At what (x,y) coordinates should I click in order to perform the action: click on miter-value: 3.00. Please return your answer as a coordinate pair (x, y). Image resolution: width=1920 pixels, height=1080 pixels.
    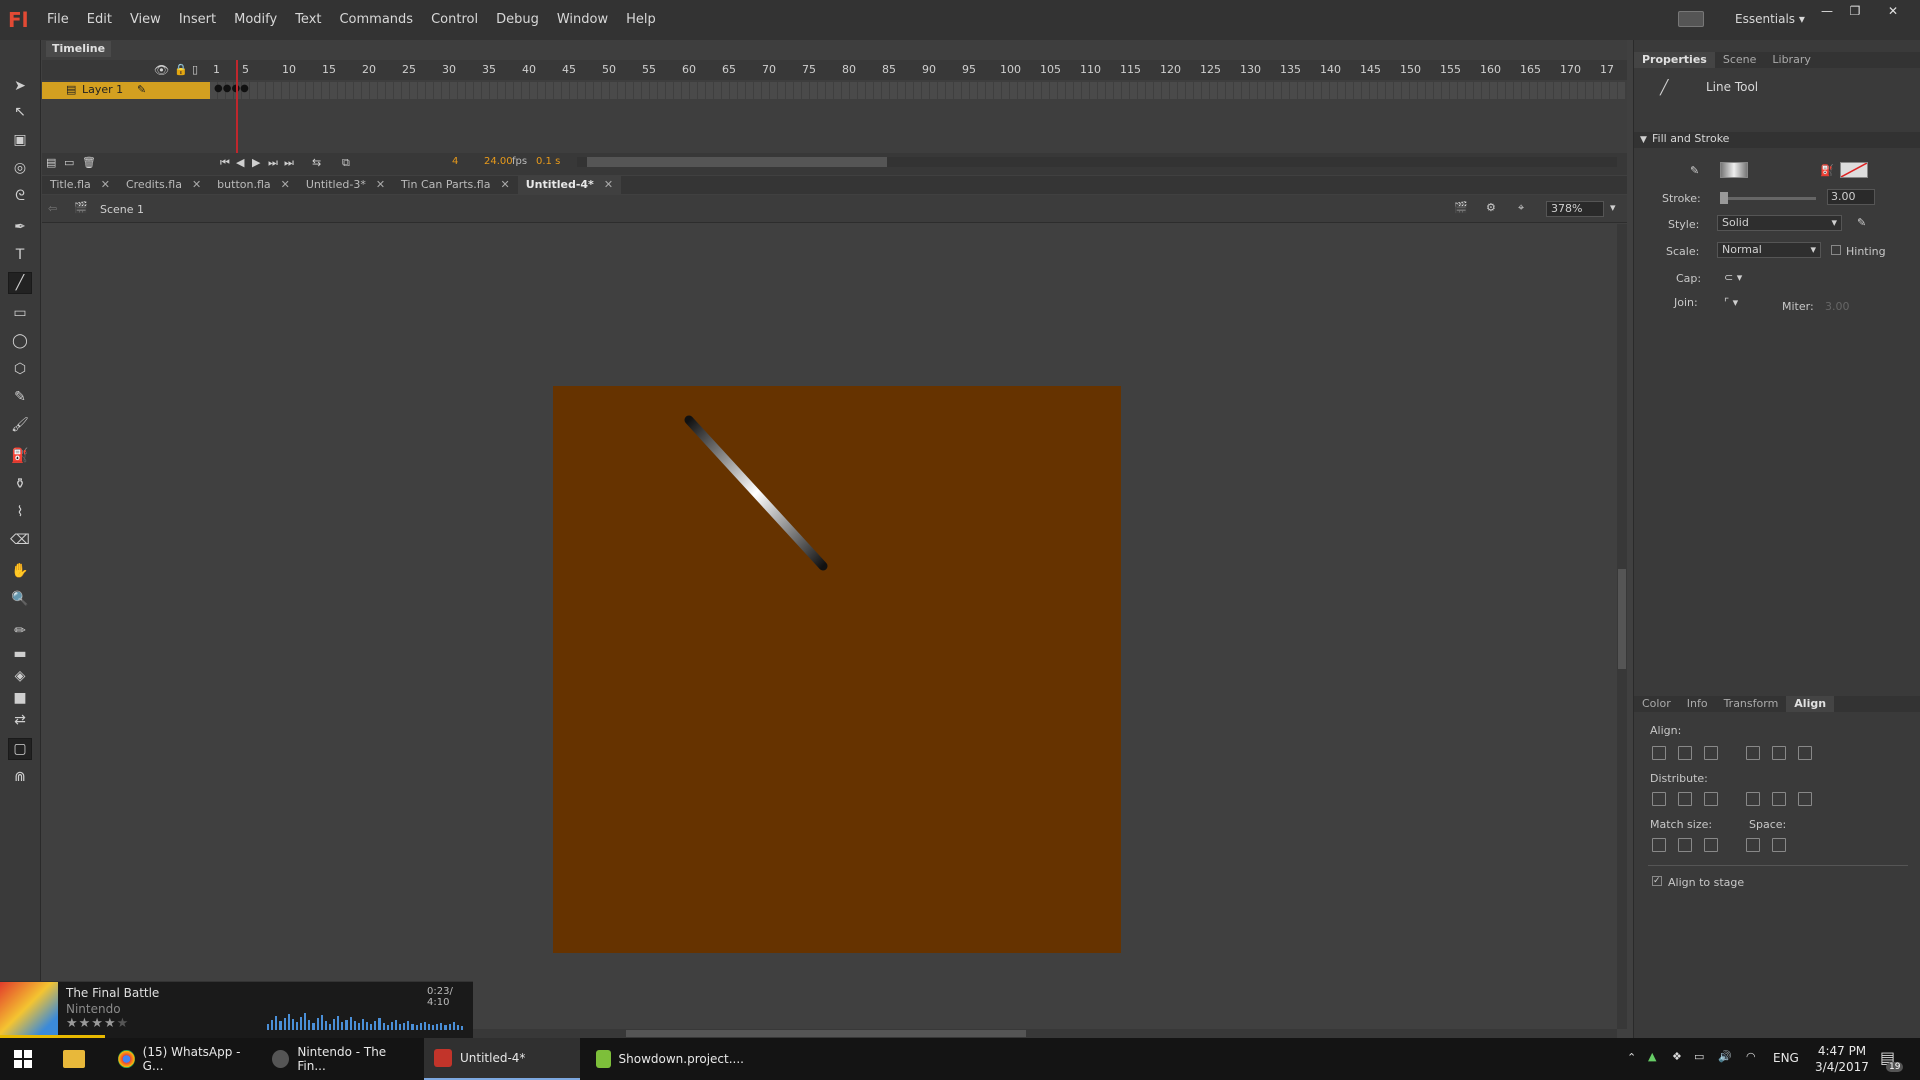
    Looking at the image, I should click on (1837, 306).